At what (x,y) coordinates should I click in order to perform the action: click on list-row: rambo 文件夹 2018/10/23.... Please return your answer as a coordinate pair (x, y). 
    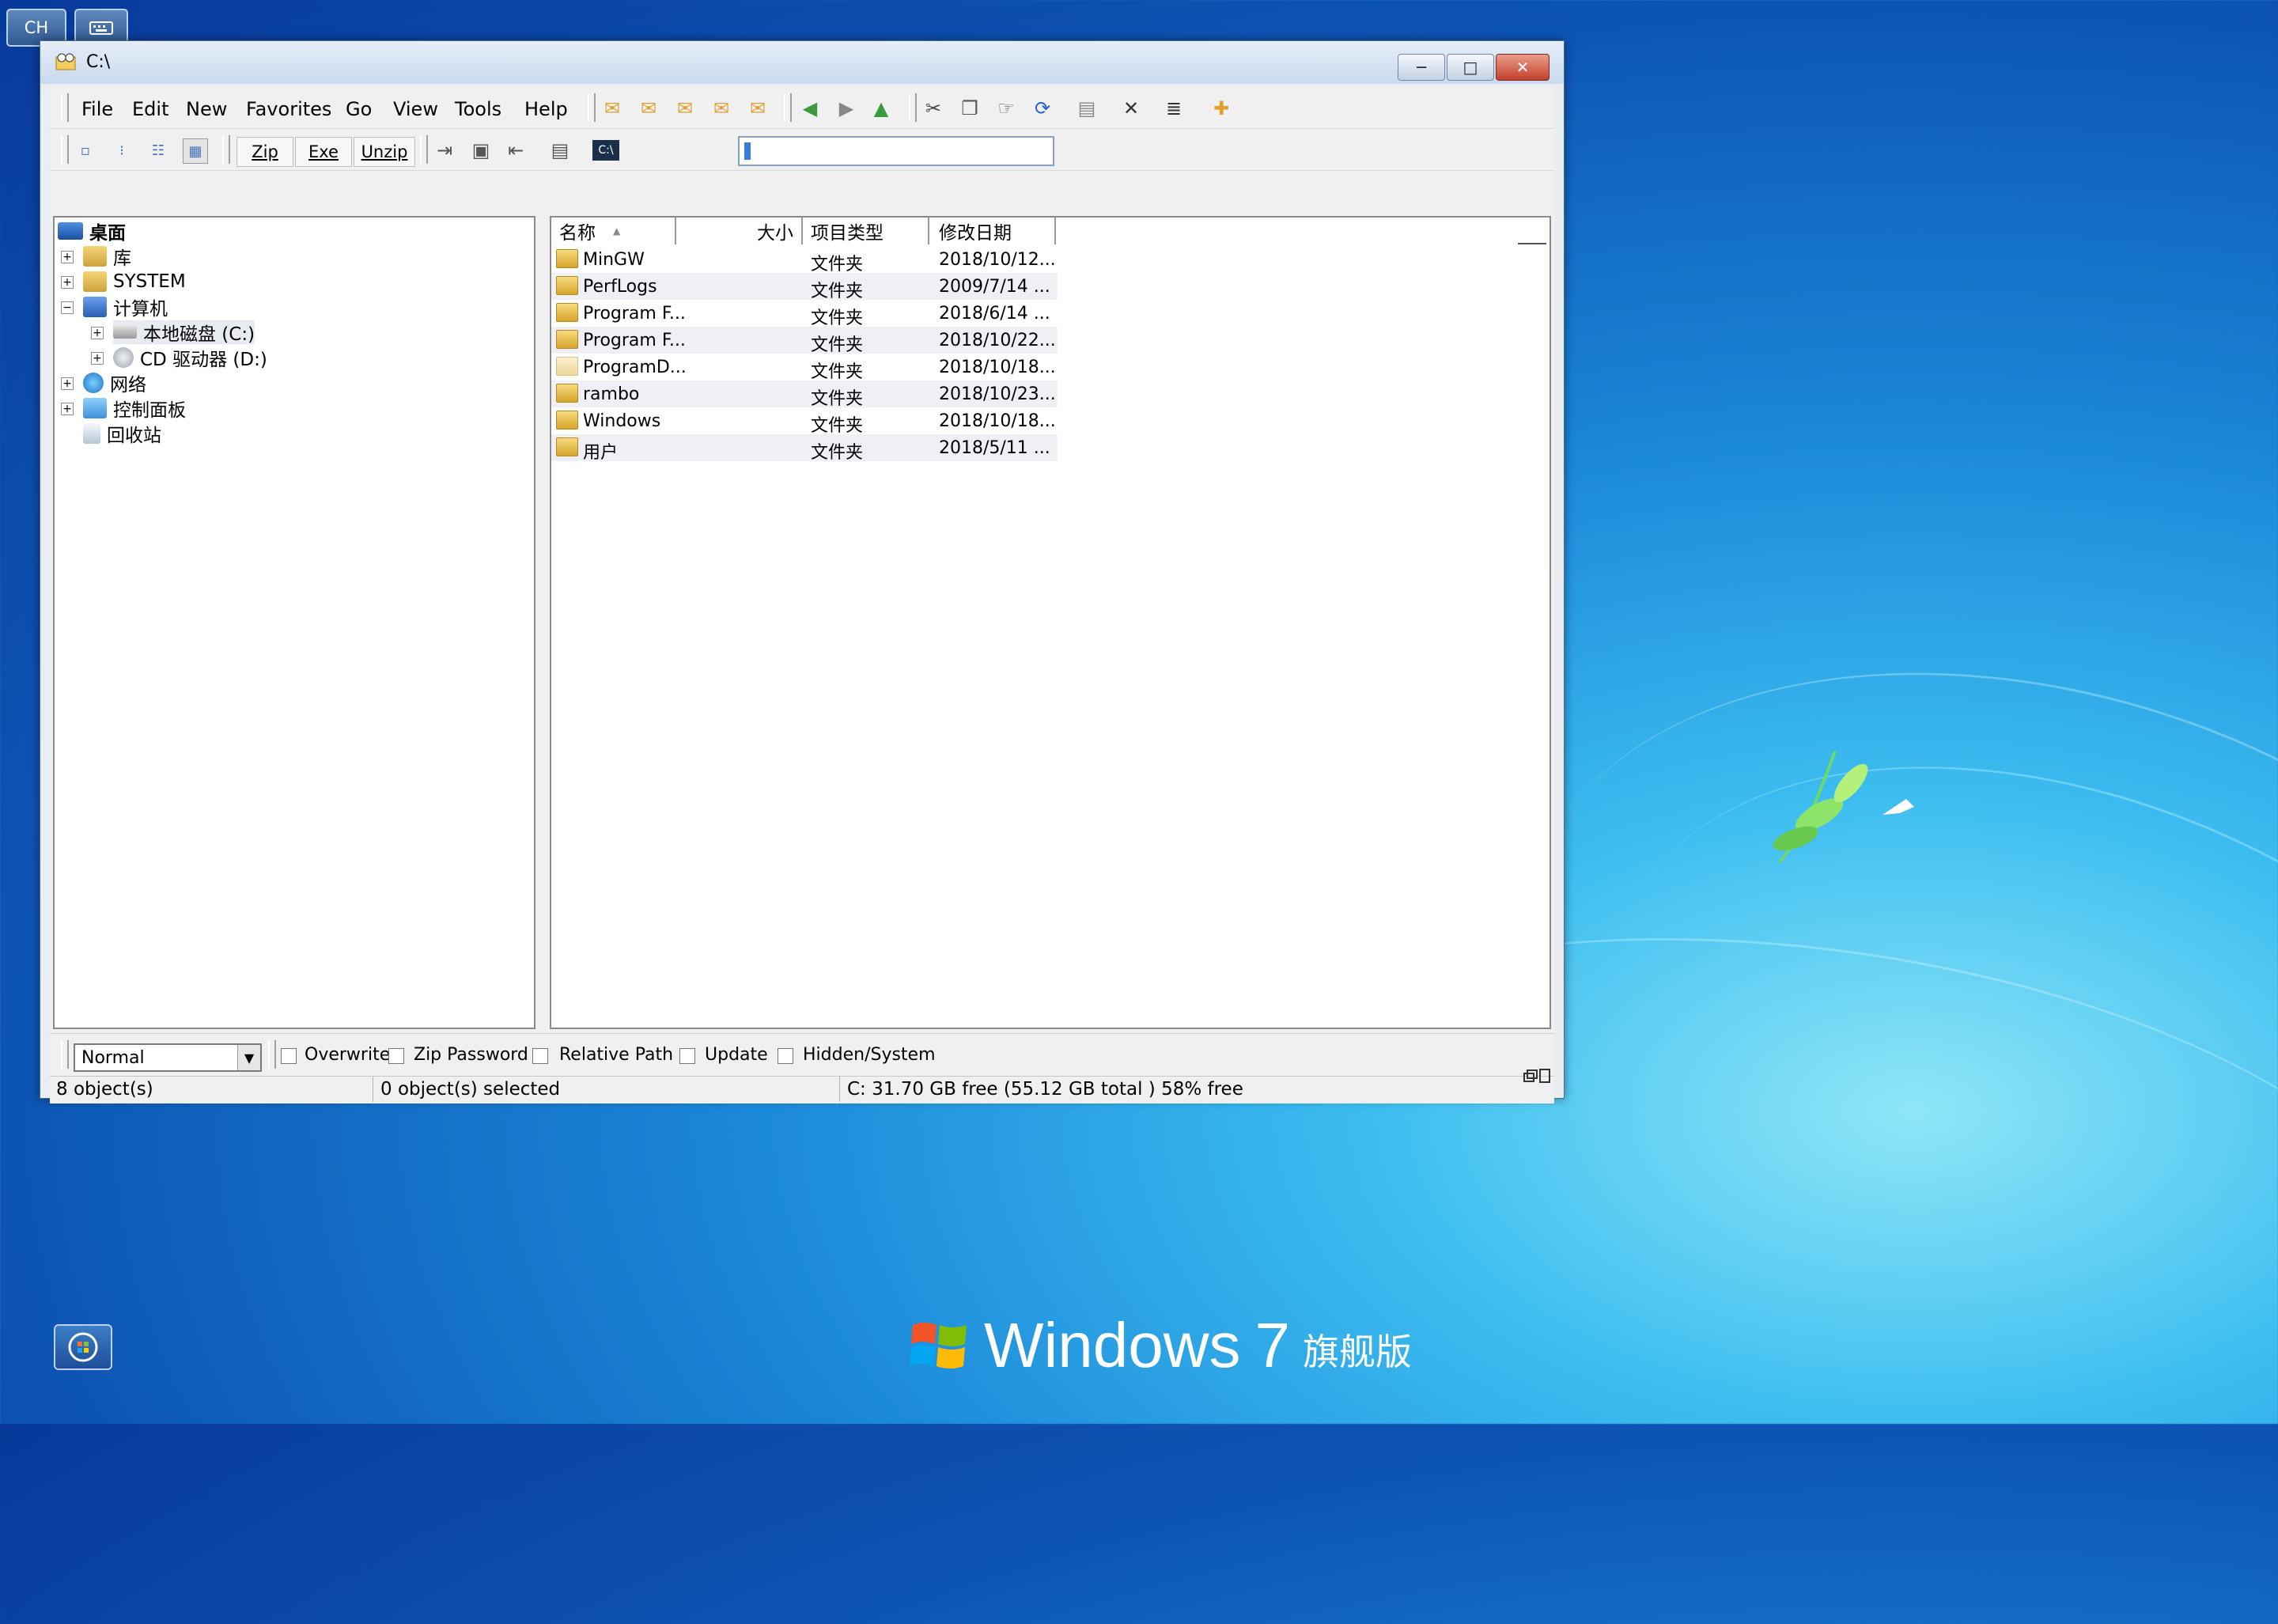
    Looking at the image, I should click on (804, 394).